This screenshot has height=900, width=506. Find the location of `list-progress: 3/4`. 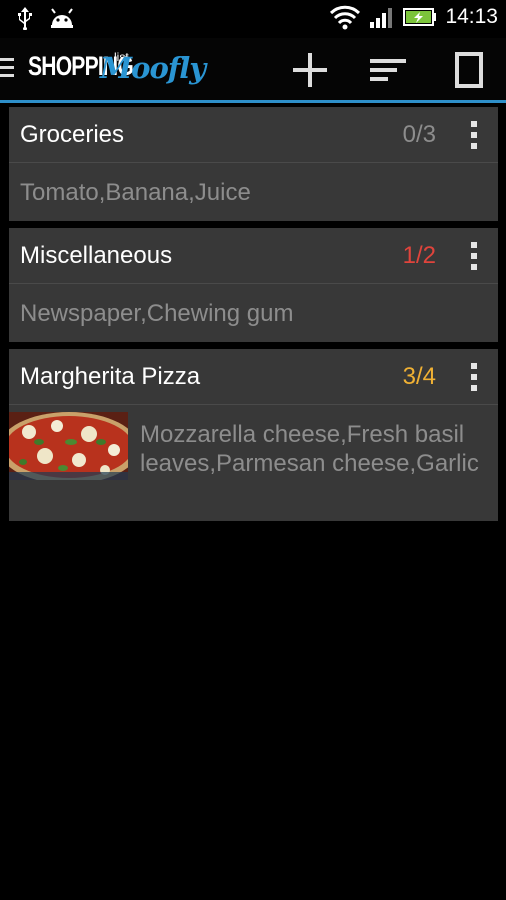

list-progress: 3/4 is located at coordinates (419, 376).